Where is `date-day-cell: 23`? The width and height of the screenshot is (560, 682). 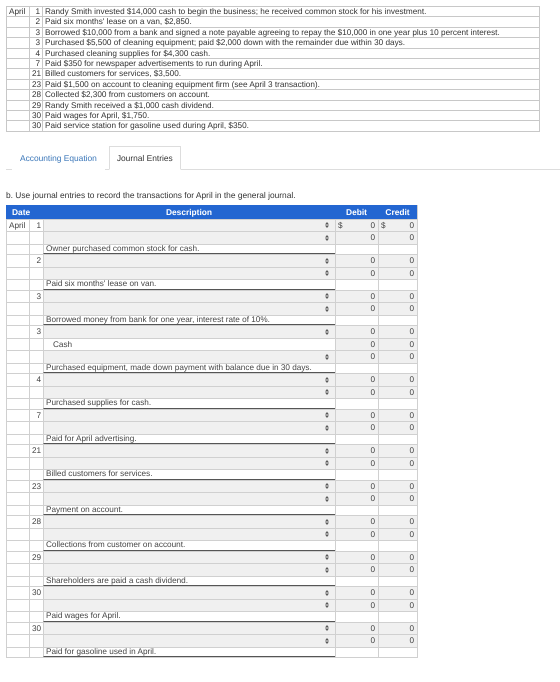
date-day-cell: 23 is located at coordinates (36, 486).